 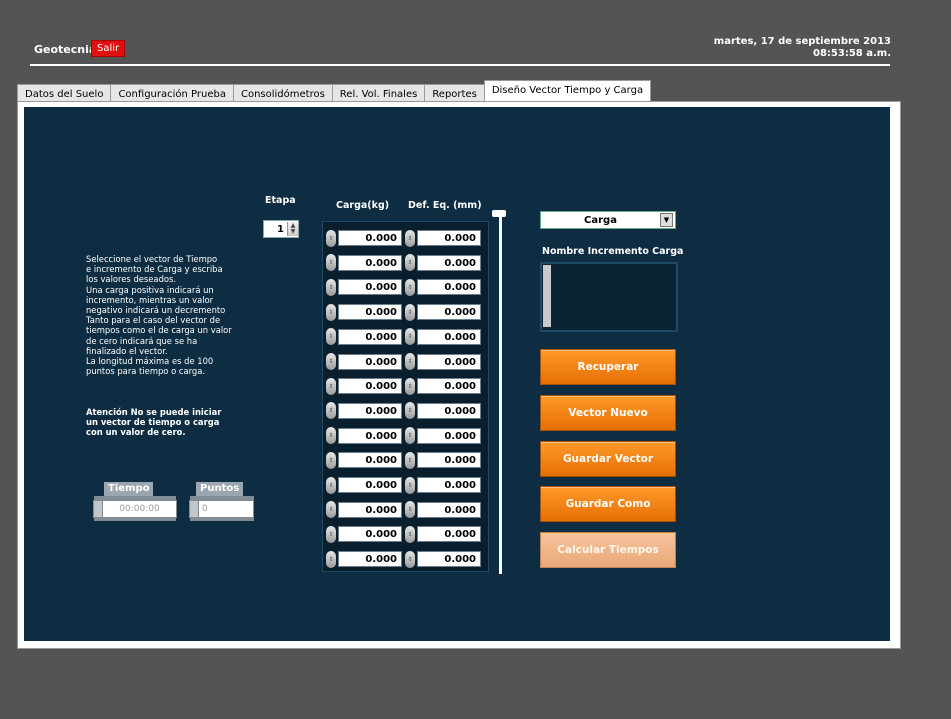 What do you see at coordinates (608, 367) in the screenshot?
I see `recuperar-button: Recuperar` at bounding box center [608, 367].